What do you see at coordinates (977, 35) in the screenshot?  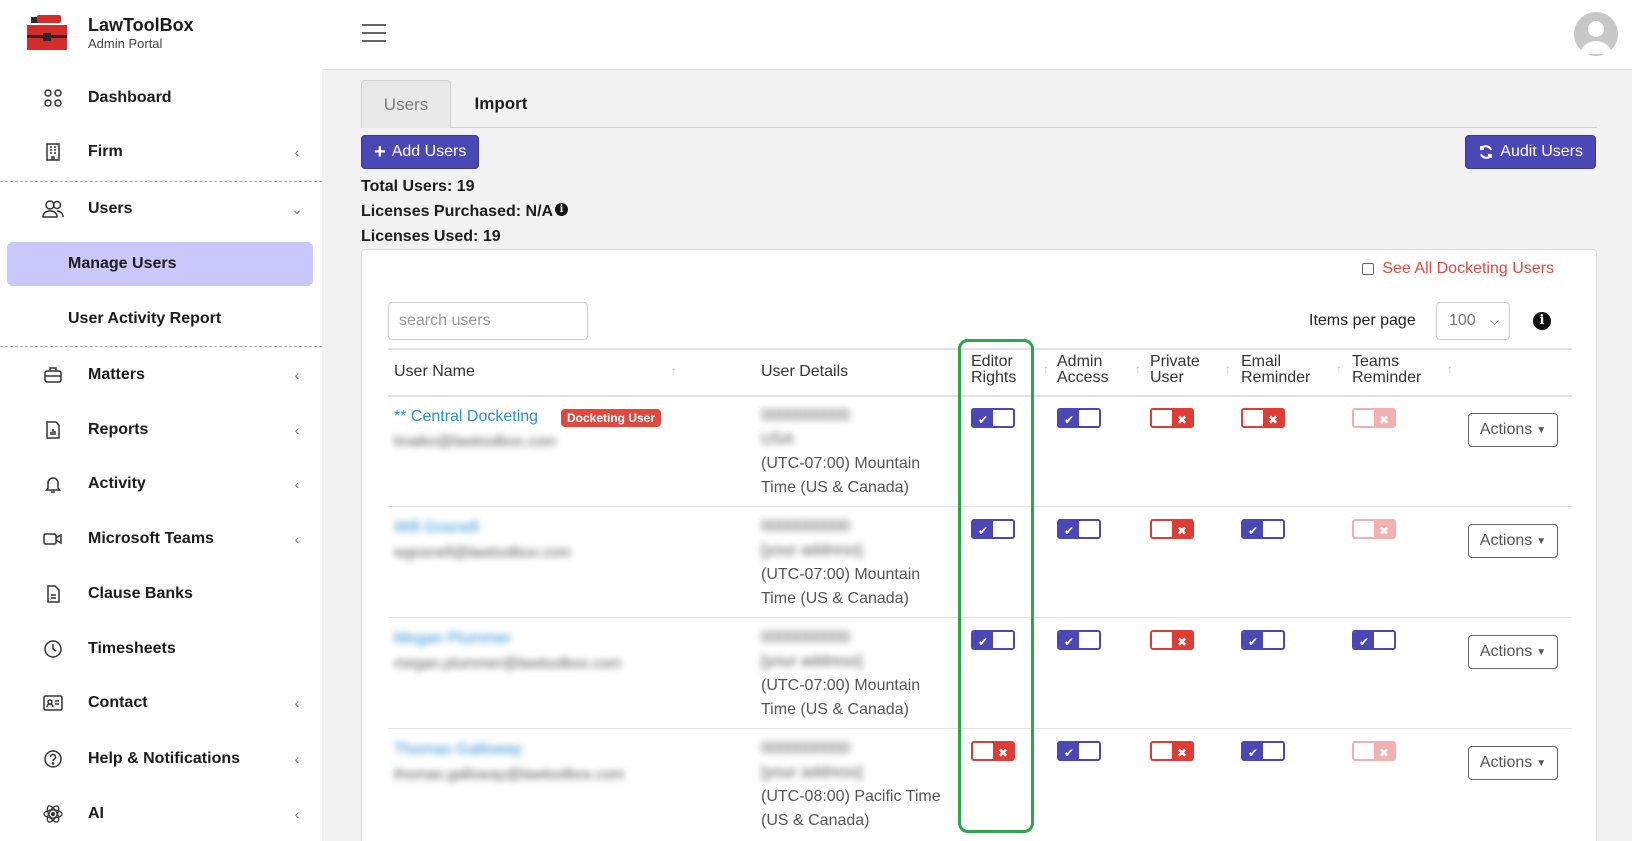 I see `top-header` at bounding box center [977, 35].